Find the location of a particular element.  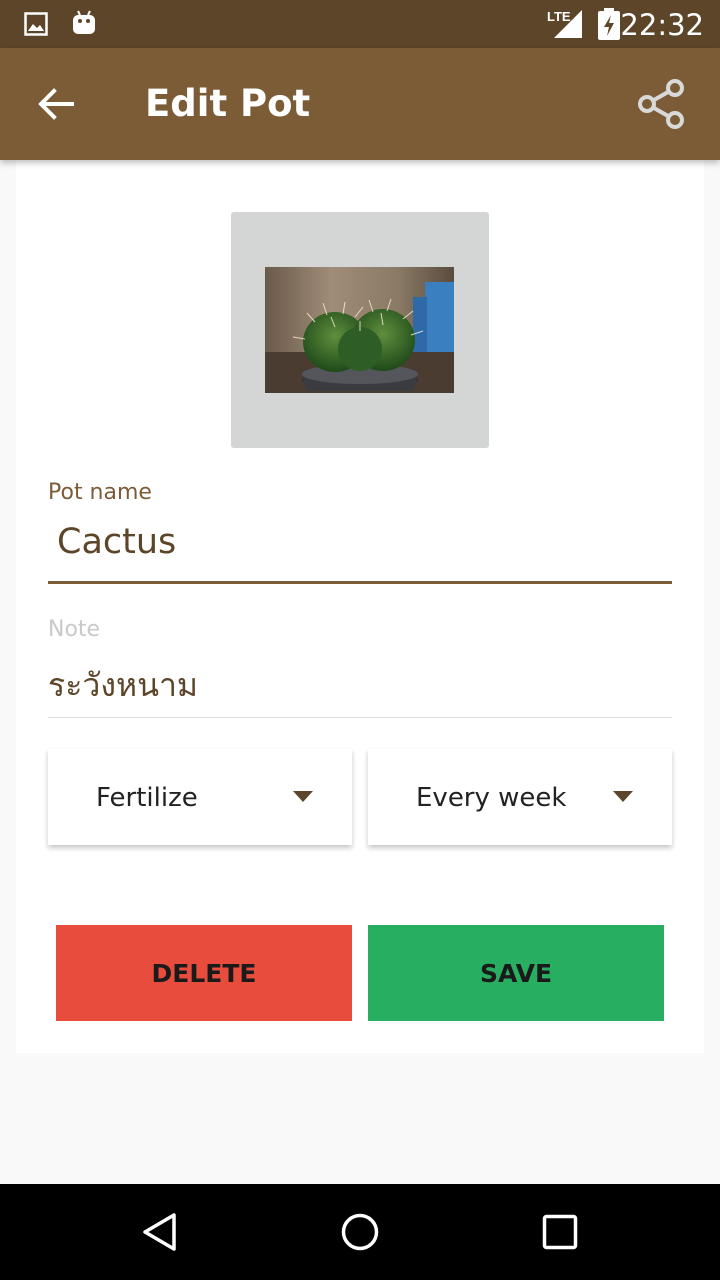

navigation-bar is located at coordinates (360, 1232).